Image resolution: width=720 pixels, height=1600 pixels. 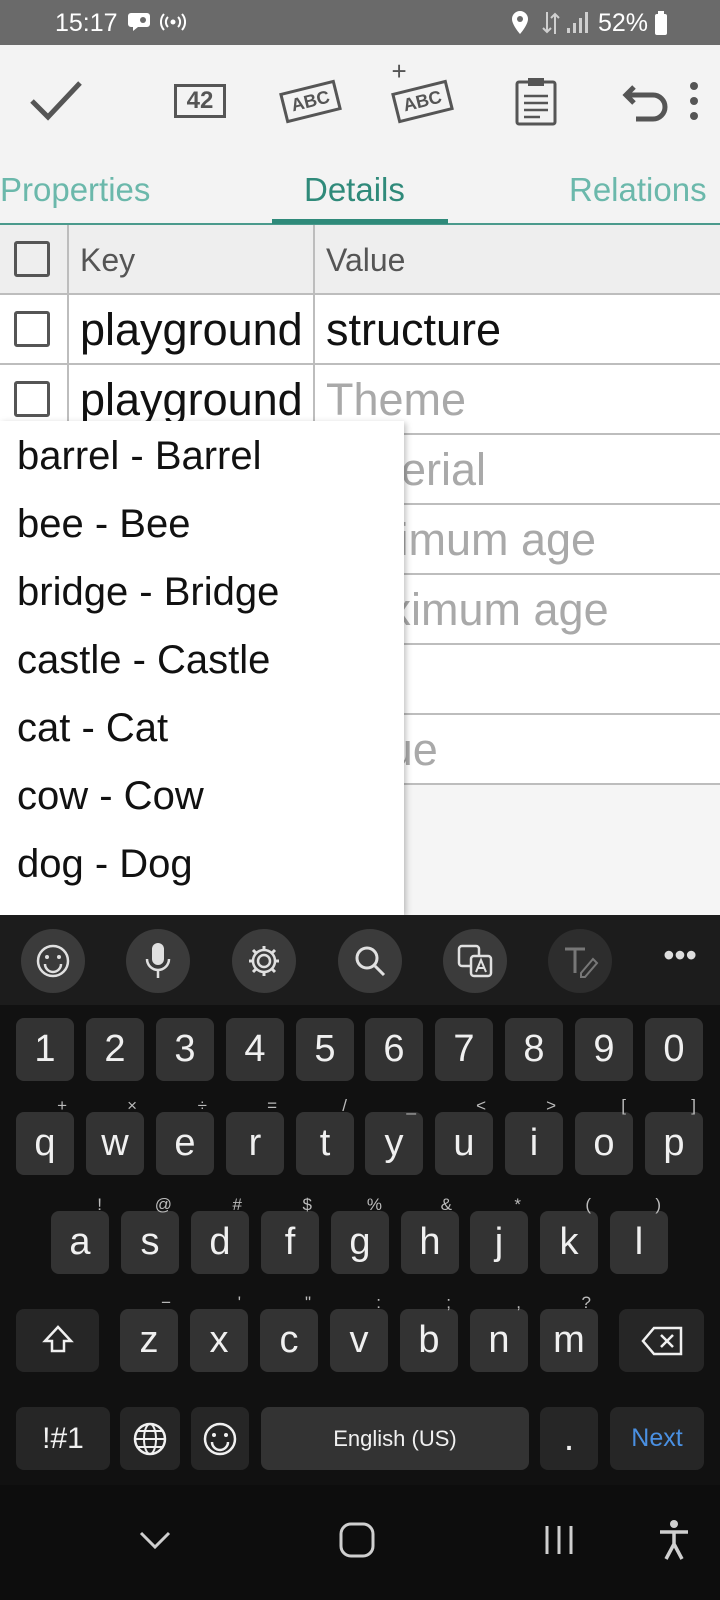 What do you see at coordinates (149, 1340) in the screenshot?
I see `key-label: z` at bounding box center [149, 1340].